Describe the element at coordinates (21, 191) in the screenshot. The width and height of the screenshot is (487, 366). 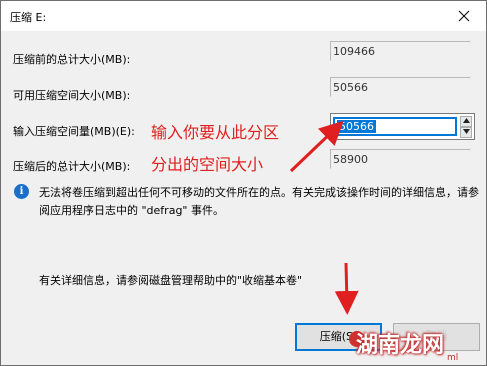
I see `info-icon: i` at that location.